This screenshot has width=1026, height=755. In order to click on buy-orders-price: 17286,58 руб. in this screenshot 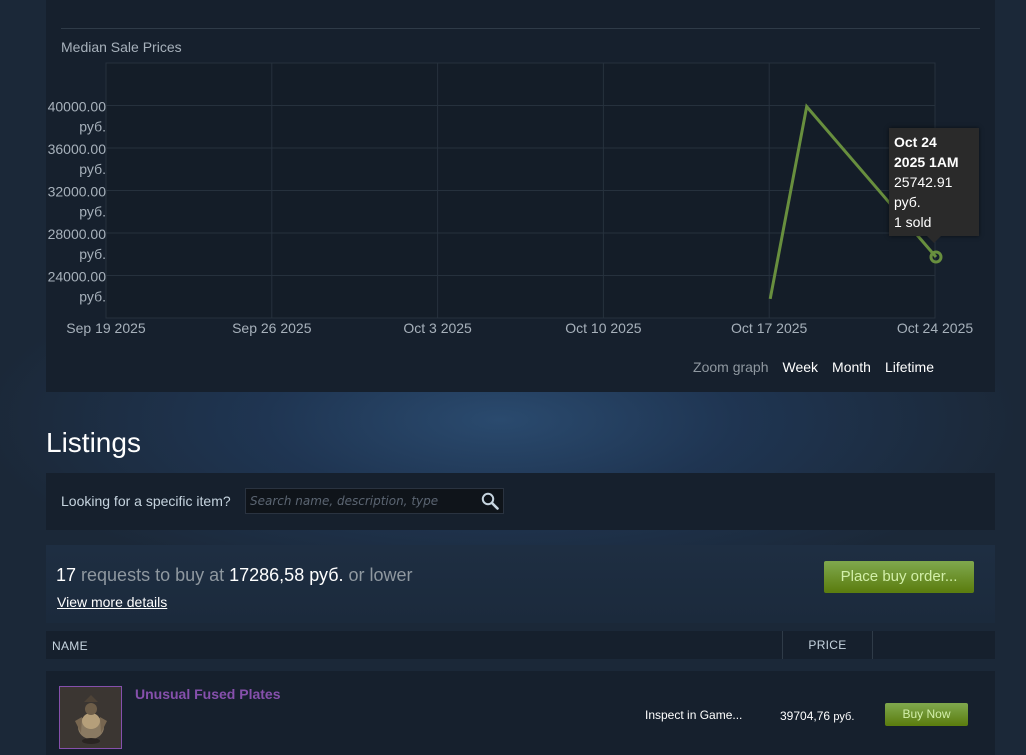, I will do `click(286, 575)`.